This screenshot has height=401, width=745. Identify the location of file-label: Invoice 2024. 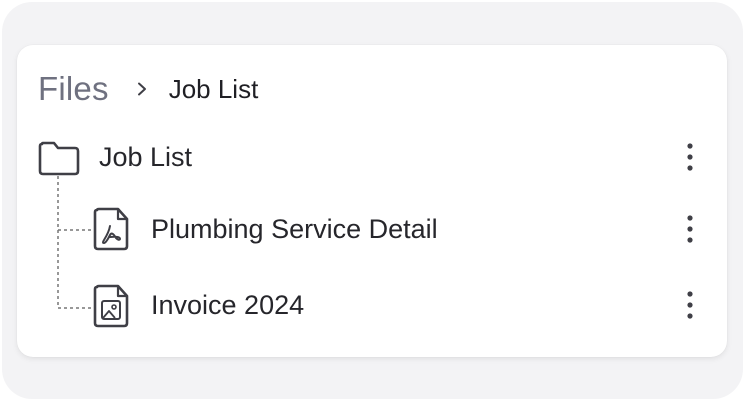
(228, 304).